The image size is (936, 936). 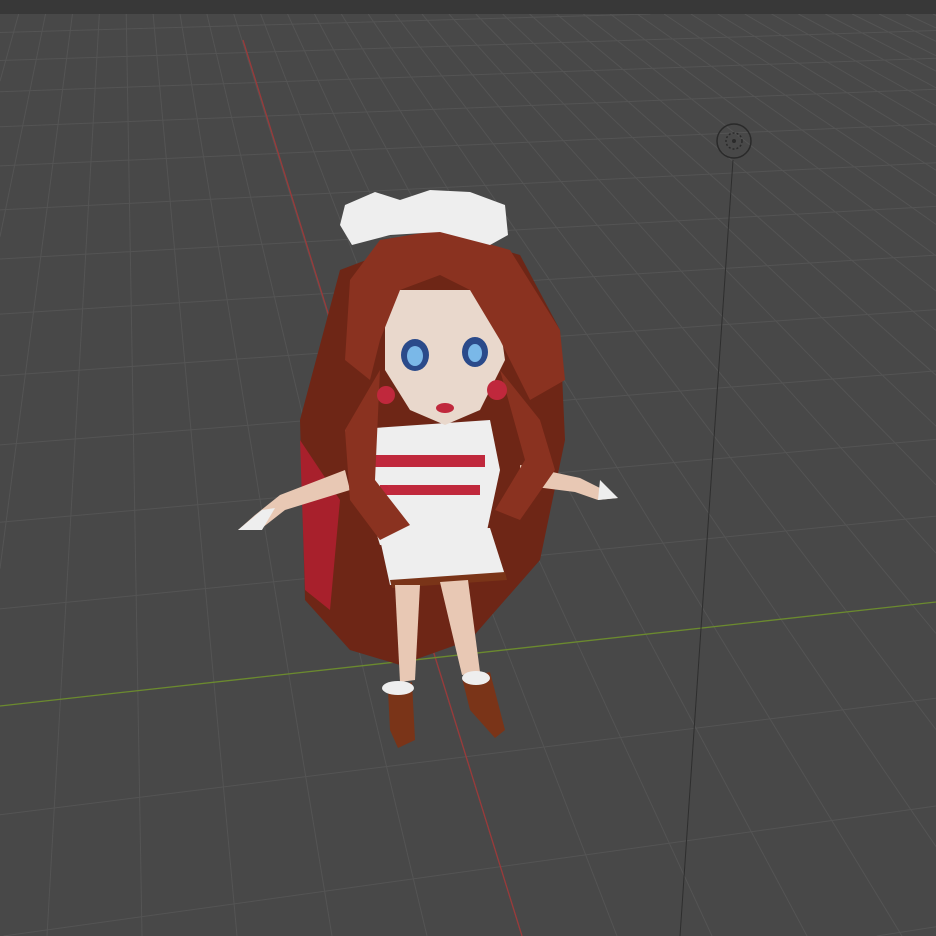 What do you see at coordinates (468, 7) in the screenshot?
I see `viewport-header` at bounding box center [468, 7].